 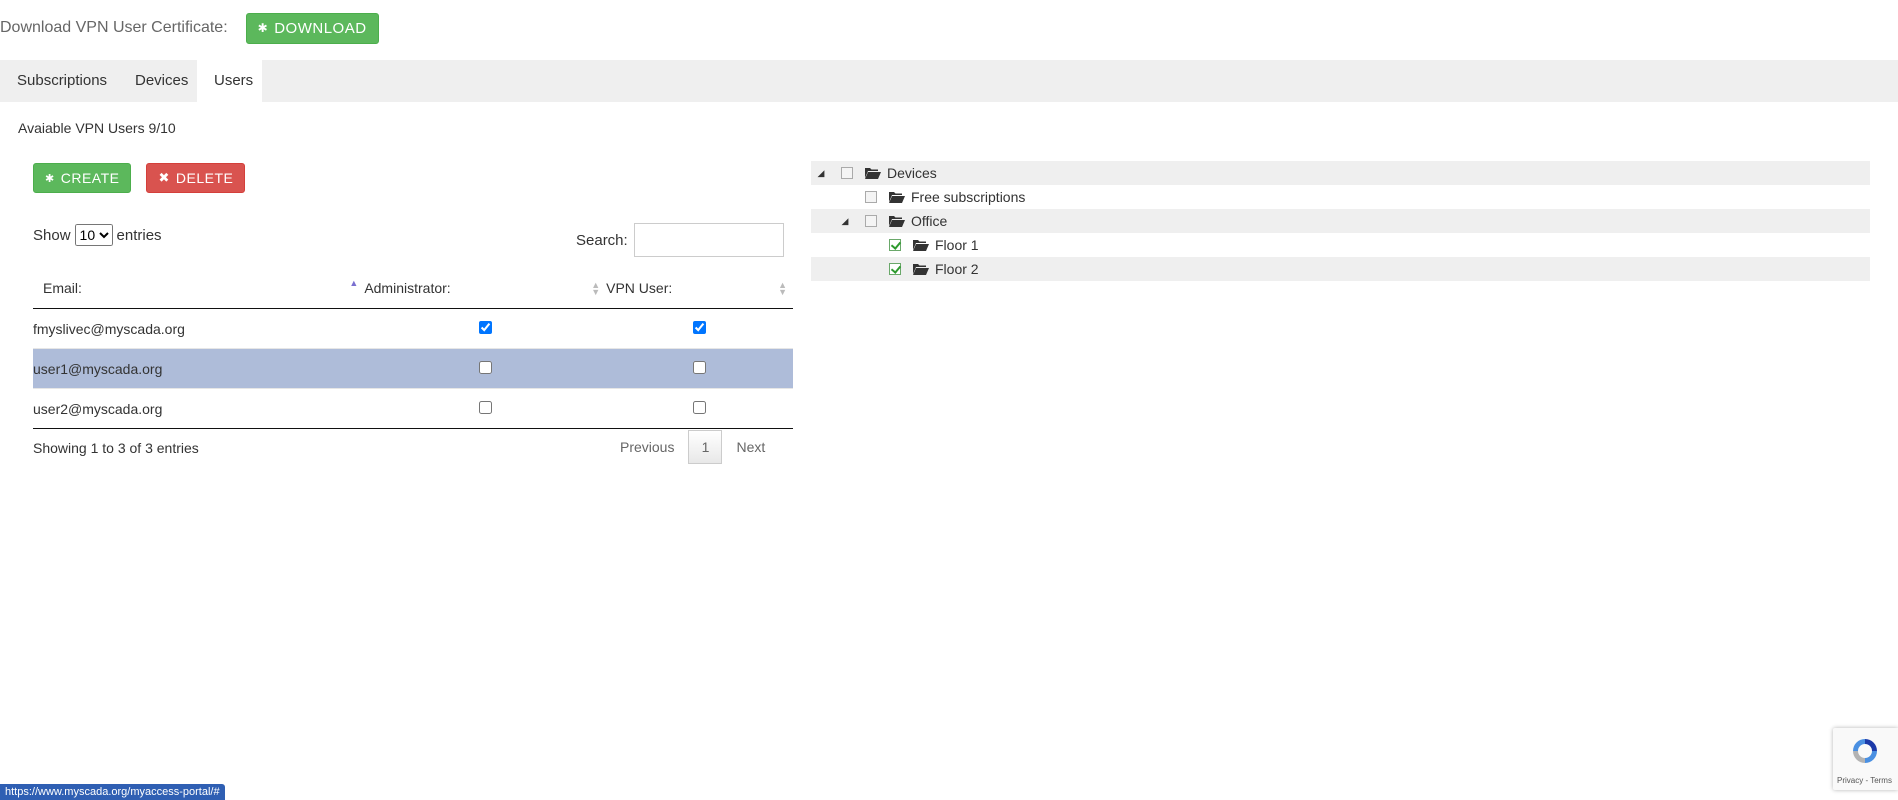 What do you see at coordinates (62, 288) in the screenshot?
I see `column-email-label: Email:` at bounding box center [62, 288].